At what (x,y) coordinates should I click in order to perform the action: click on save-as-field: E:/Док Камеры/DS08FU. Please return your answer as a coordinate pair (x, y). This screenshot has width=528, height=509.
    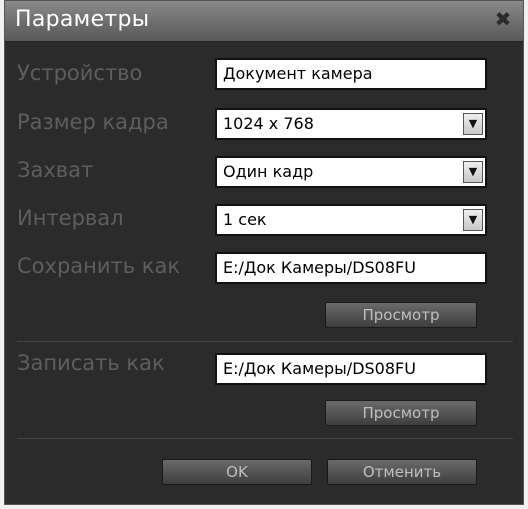
    Looking at the image, I should click on (351, 268).